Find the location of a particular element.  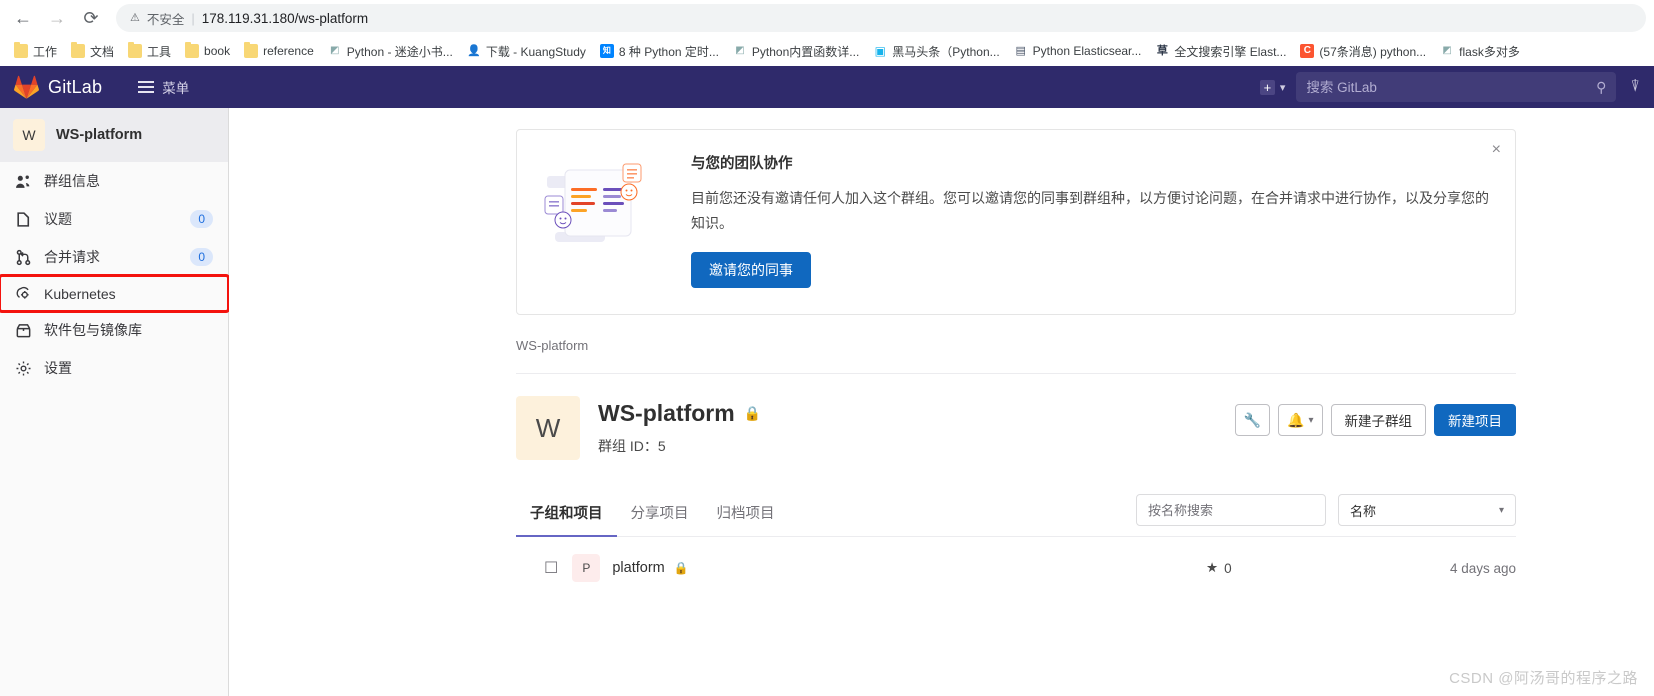

breadcrumb-item-group: WS-platform is located at coordinates (552, 345).